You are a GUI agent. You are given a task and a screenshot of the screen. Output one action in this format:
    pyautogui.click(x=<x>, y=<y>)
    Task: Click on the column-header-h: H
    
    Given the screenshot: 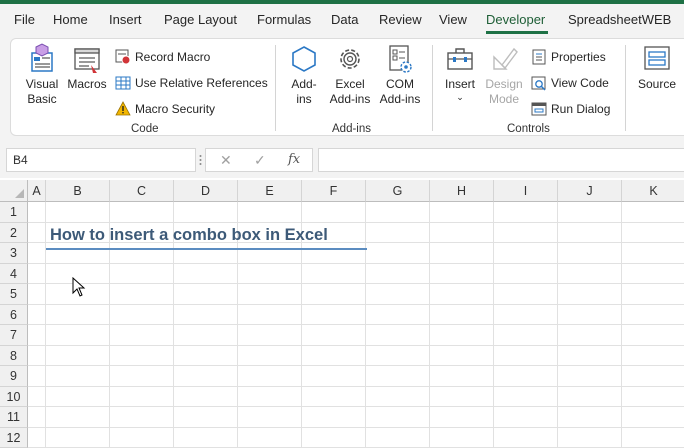 What is the action you would take?
    pyautogui.click(x=462, y=191)
    